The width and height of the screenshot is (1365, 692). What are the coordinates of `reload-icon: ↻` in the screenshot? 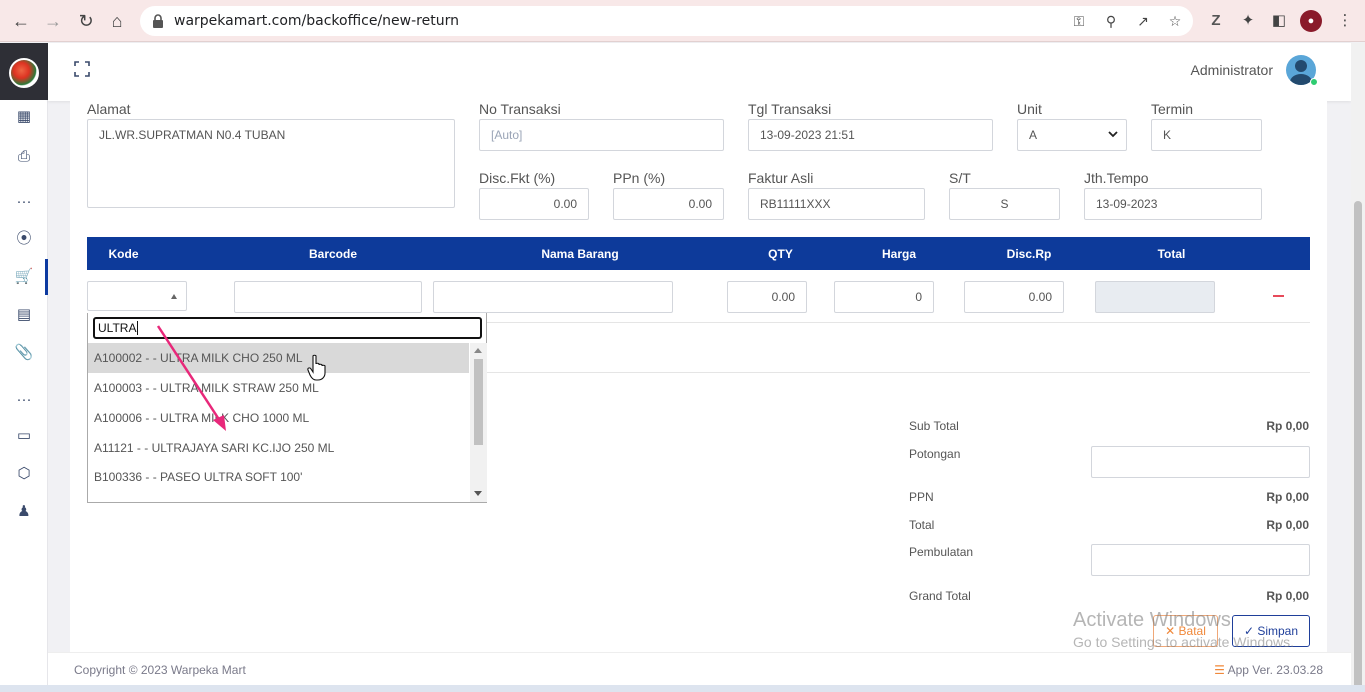 It's located at (86, 21).